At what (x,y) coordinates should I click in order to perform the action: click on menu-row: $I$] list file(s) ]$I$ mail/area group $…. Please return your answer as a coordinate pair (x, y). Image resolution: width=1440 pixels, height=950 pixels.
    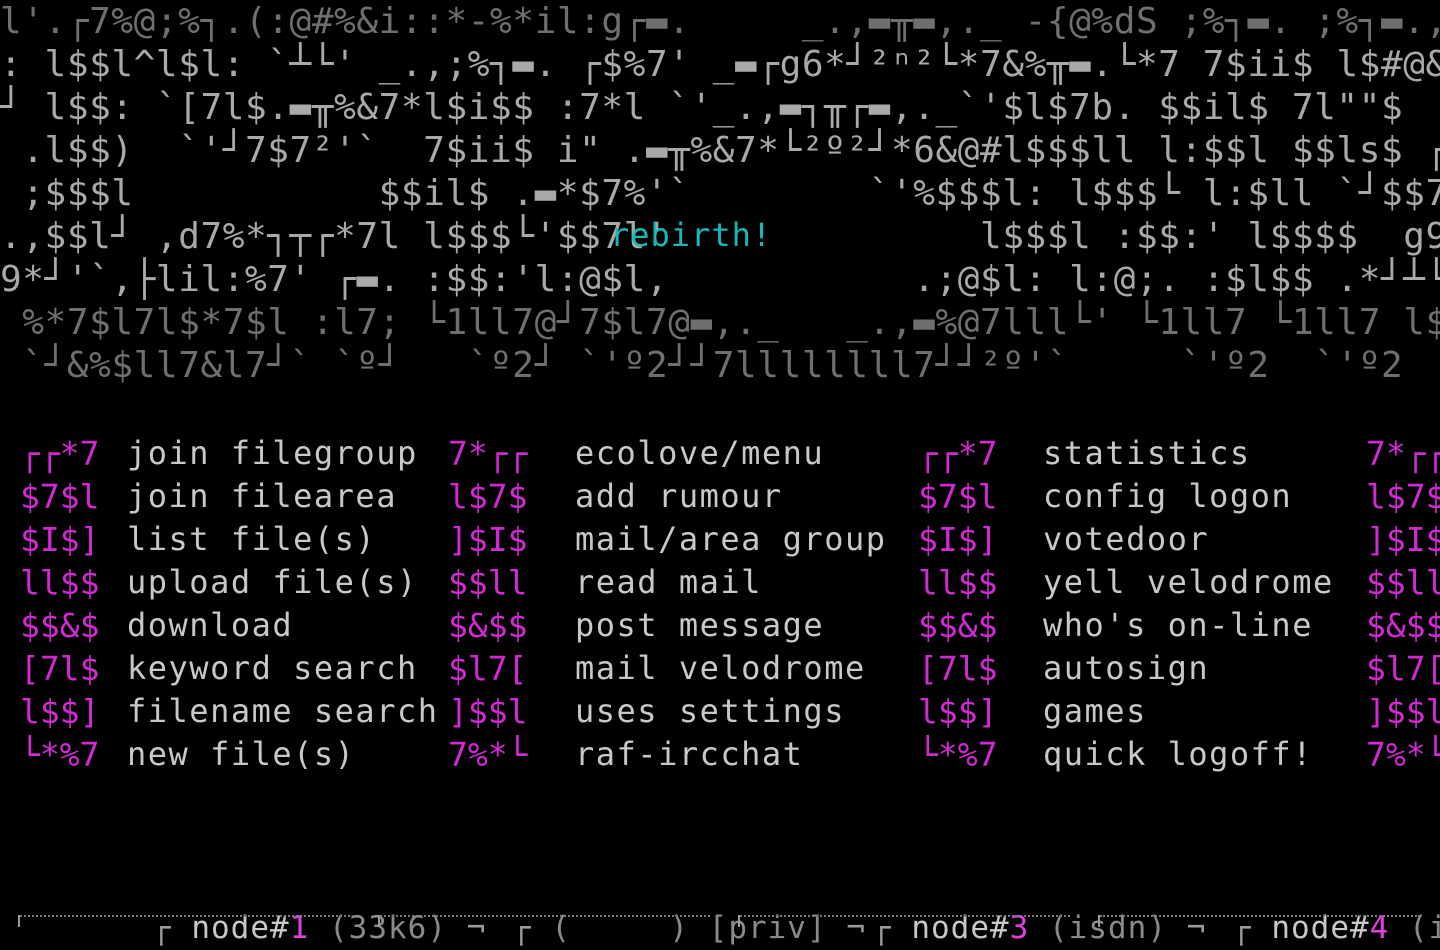
    Looking at the image, I should click on (720, 539).